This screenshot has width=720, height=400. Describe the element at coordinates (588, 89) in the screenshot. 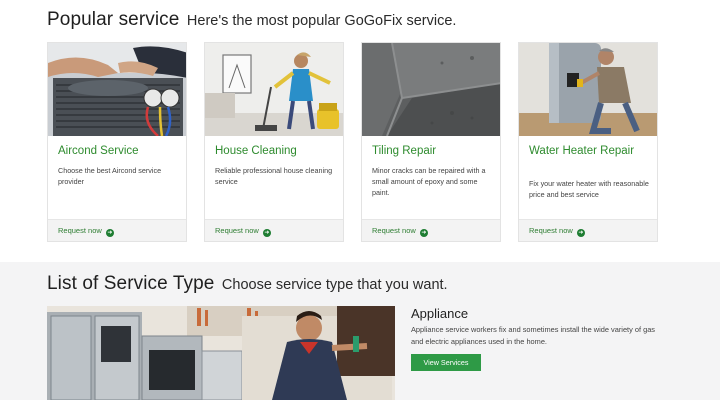

I see `water-heater-repair-image` at that location.